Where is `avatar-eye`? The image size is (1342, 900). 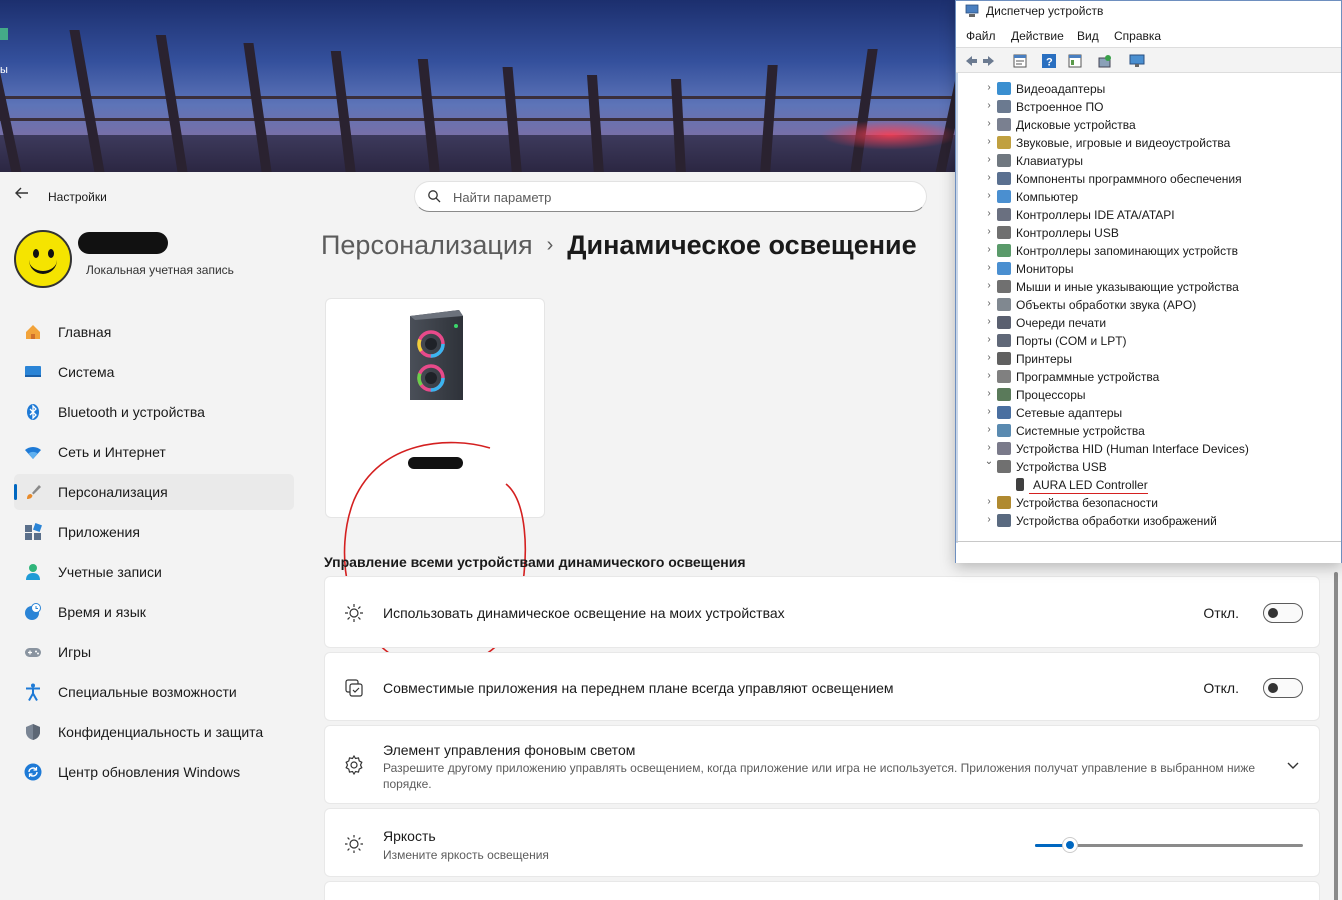 avatar-eye is located at coordinates (51, 253).